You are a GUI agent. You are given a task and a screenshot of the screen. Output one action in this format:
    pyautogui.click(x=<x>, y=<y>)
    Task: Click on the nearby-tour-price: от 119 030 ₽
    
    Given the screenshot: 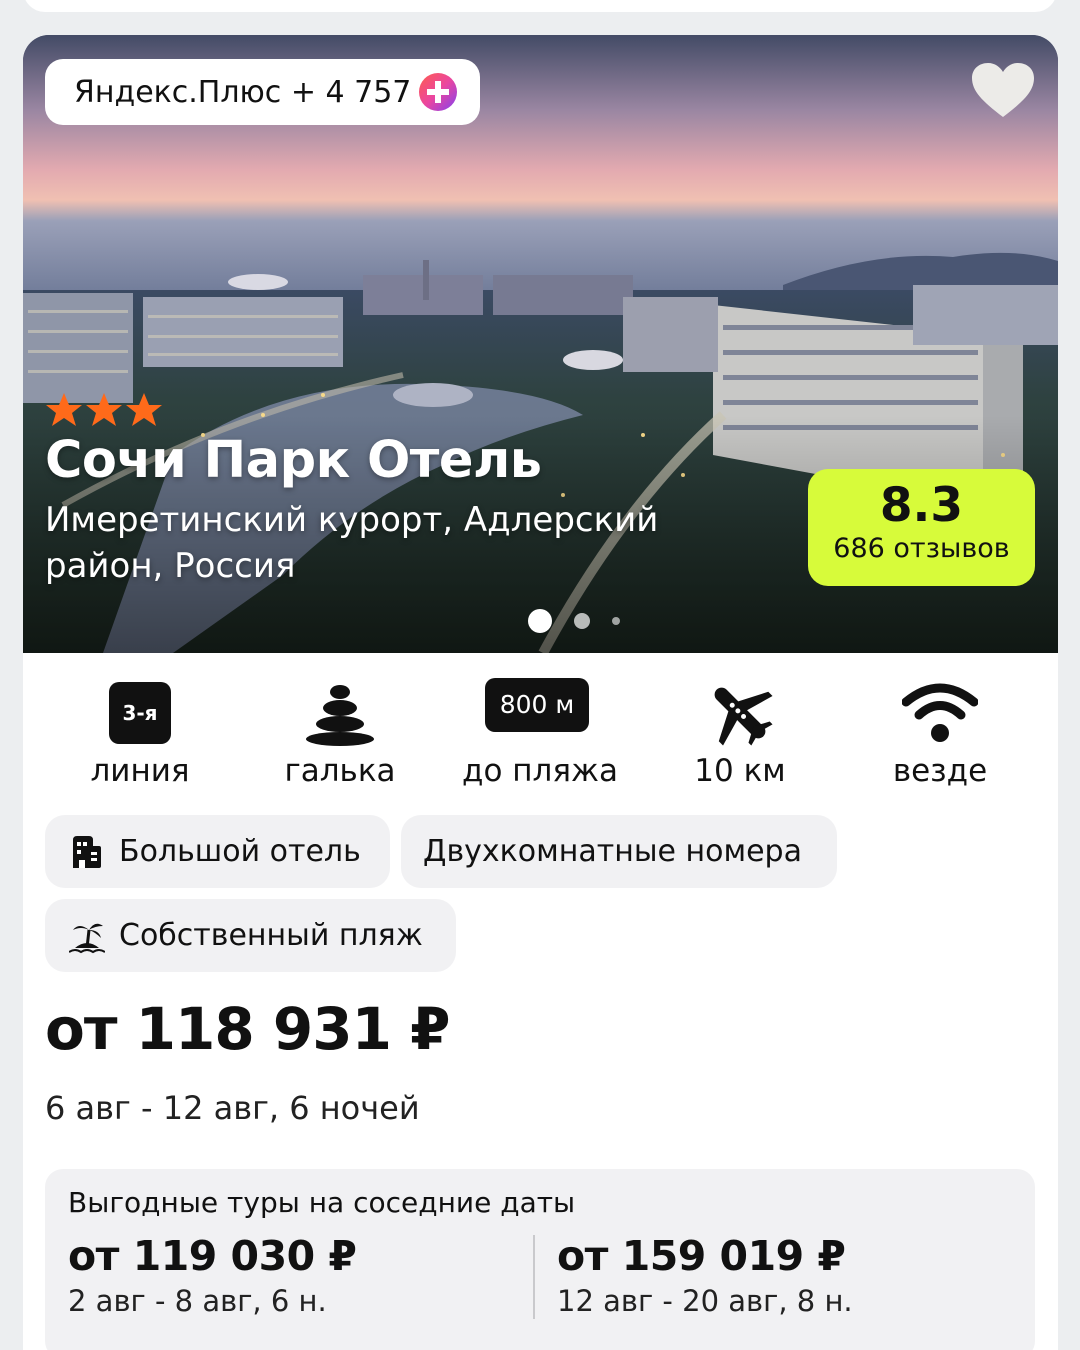 What is the action you would take?
    pyautogui.click(x=212, y=1256)
    